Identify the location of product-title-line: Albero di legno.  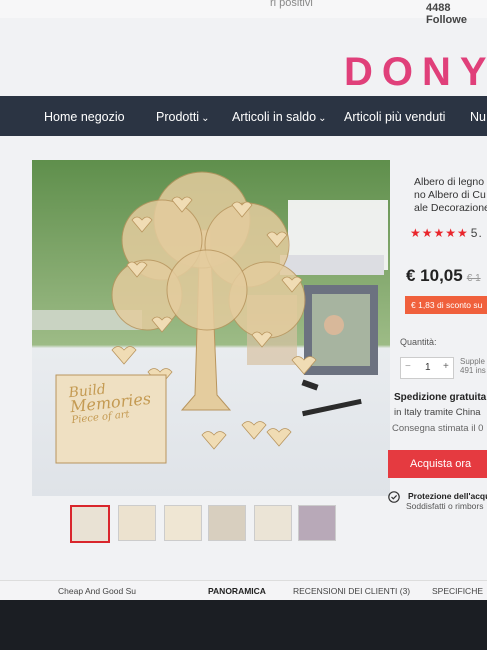
(449, 182).